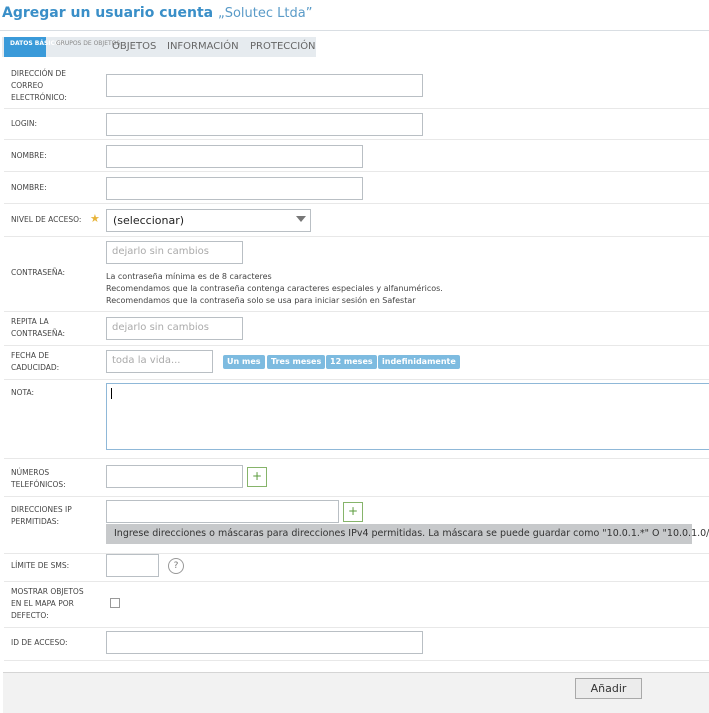 This screenshot has height=713, width=709. I want to click on first-name-label: NOMBRE:, so click(29, 155).